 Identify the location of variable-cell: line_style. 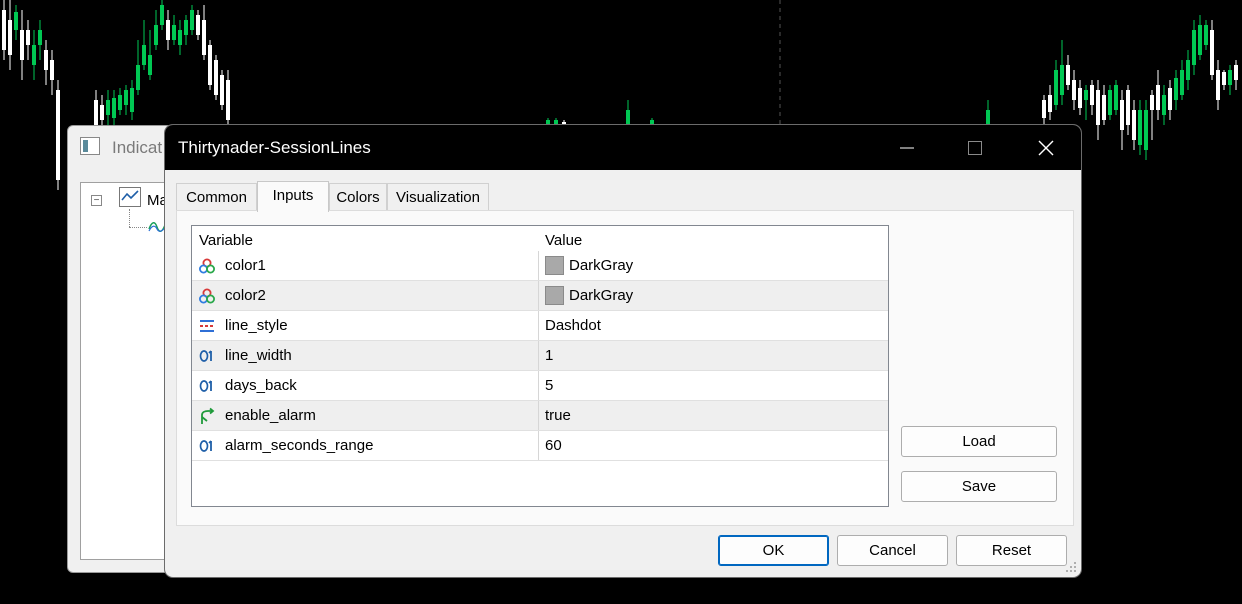
(365, 325).